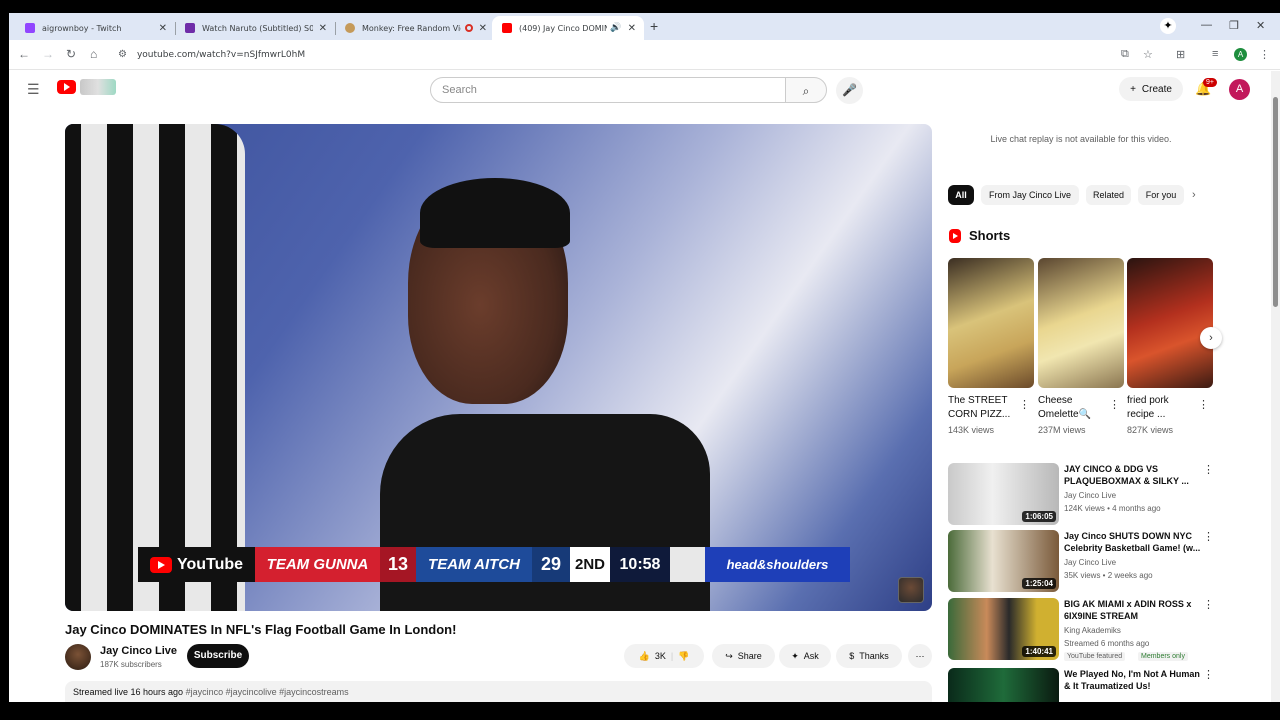 This screenshot has height=720, width=1280. Describe the element at coordinates (568, 28) in the screenshot. I see `tab-youtube: (409) Jay Cinco DOMINATE... 🔊 ✕` at that location.